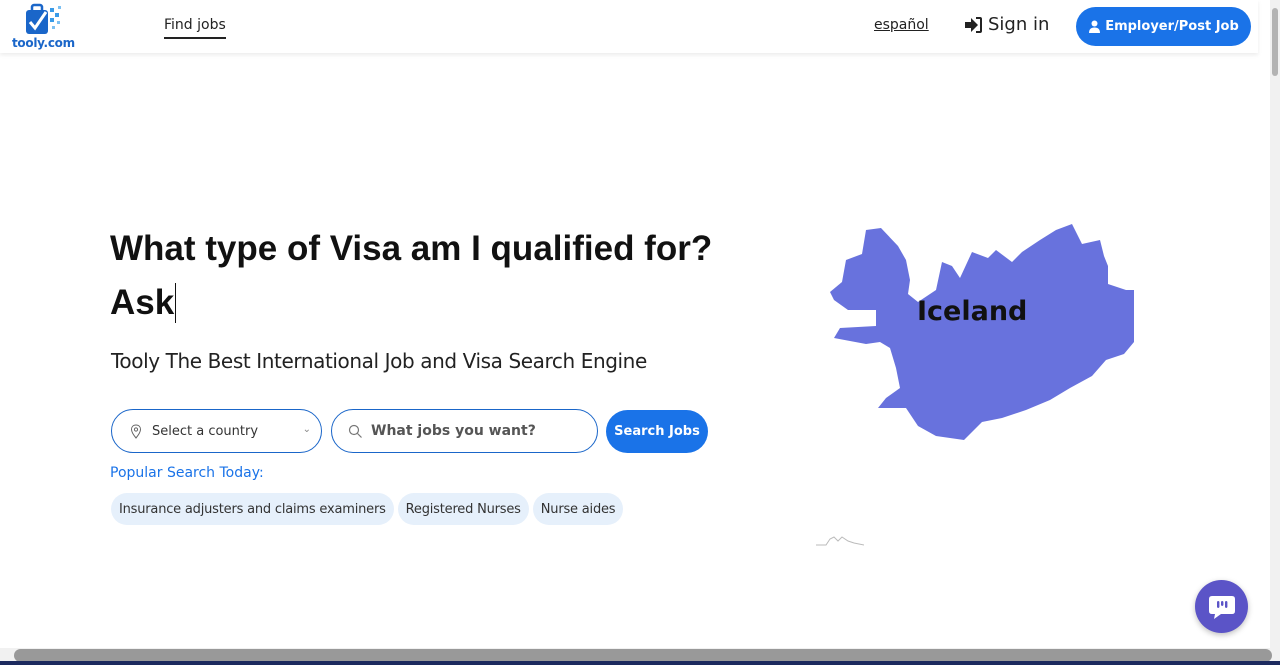 The width and height of the screenshot is (1280, 665). I want to click on country-select-value: Select a country, so click(205, 431).